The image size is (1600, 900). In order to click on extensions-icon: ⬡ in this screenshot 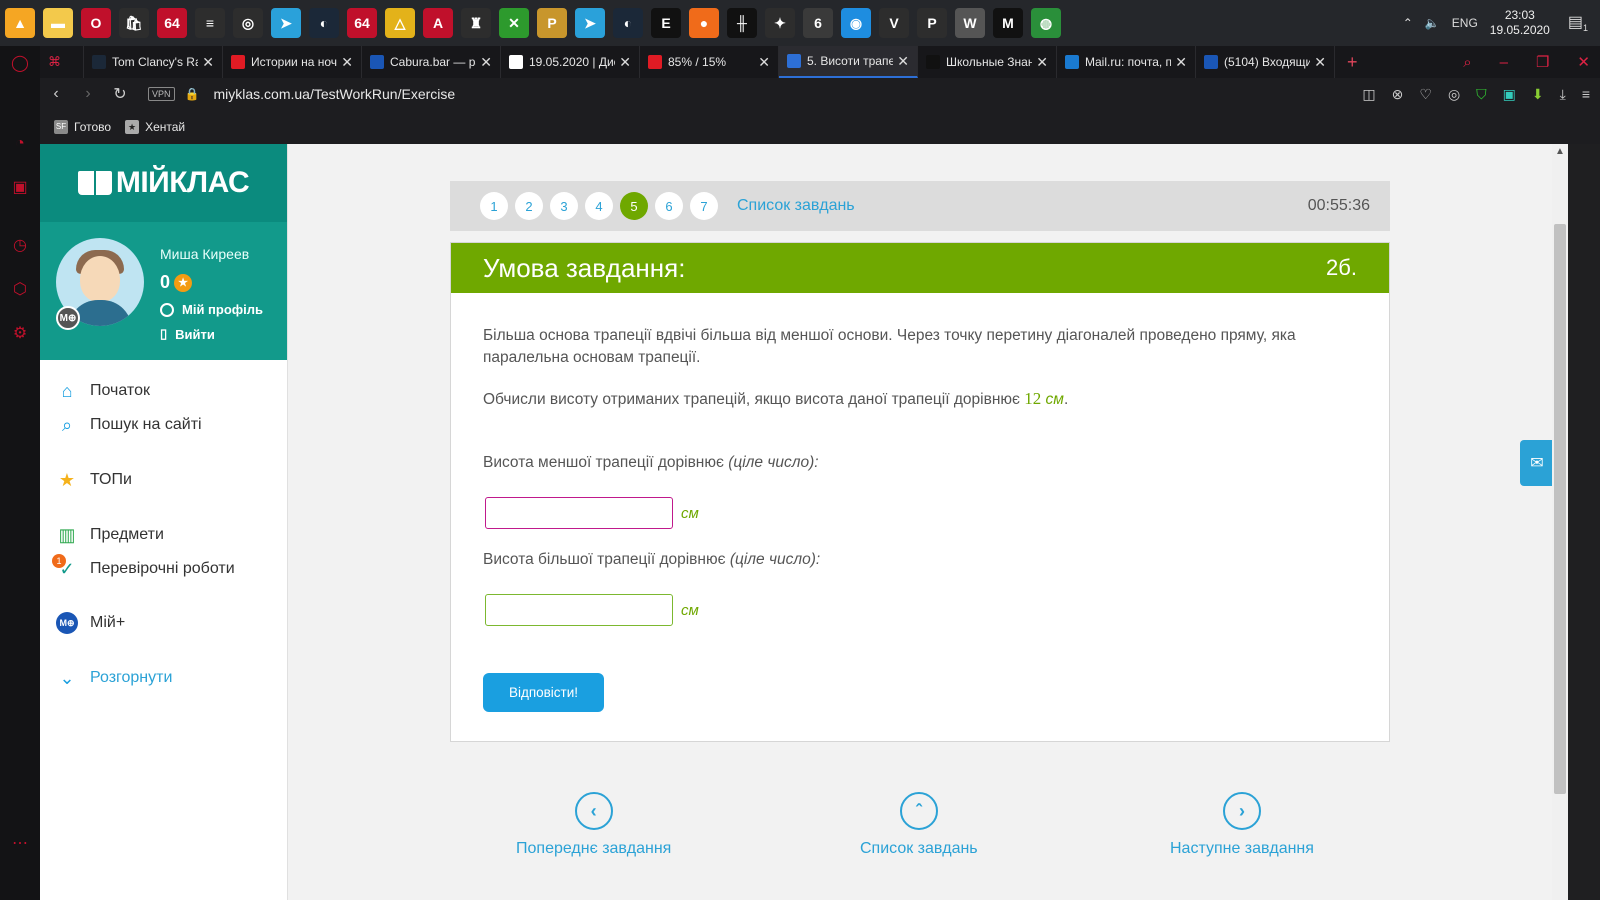, I will do `click(20, 290)`.